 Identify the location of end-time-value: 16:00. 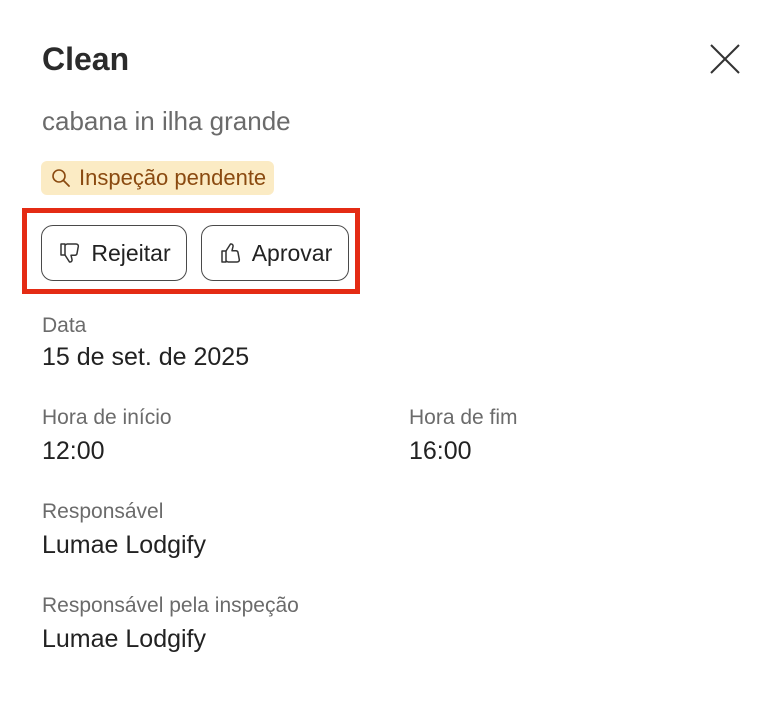
(440, 451).